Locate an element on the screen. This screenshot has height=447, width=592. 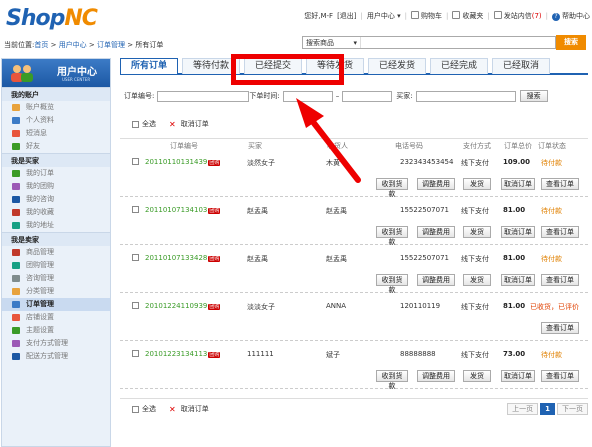
pagination: 上一页 1 下一页 is located at coordinates (547, 409).